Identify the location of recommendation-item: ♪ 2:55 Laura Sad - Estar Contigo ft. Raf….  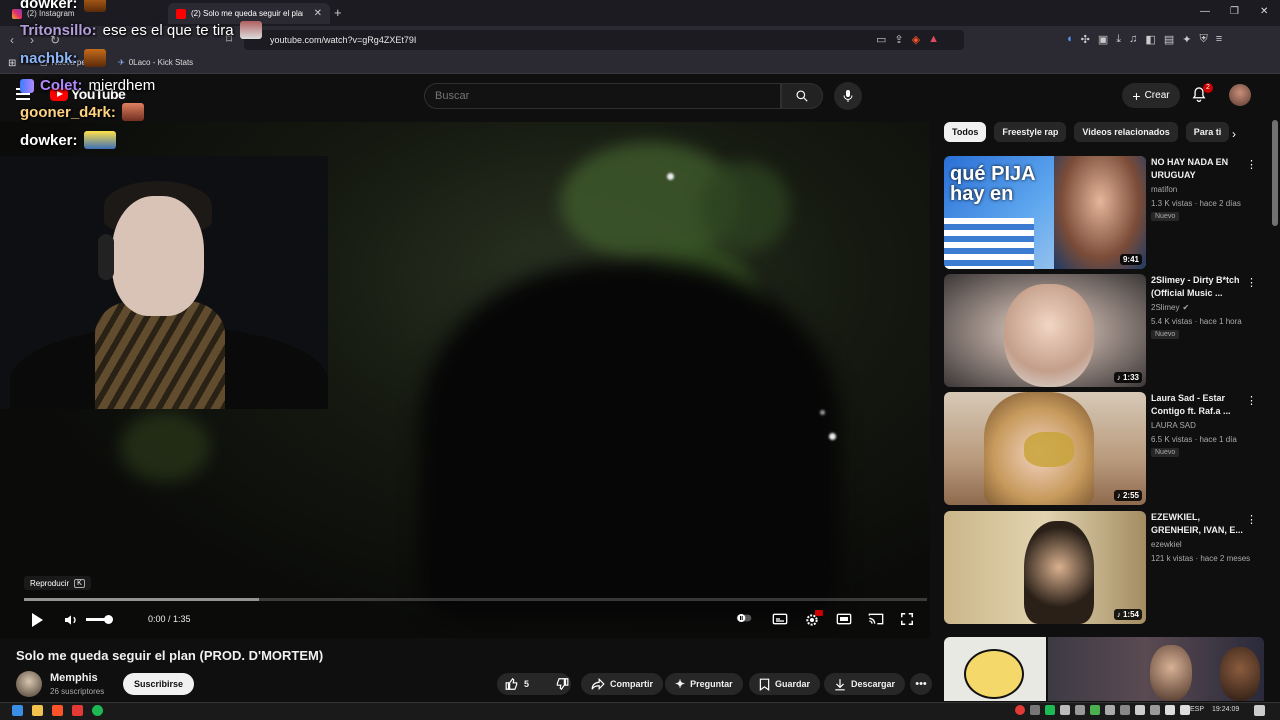
(1104, 449).